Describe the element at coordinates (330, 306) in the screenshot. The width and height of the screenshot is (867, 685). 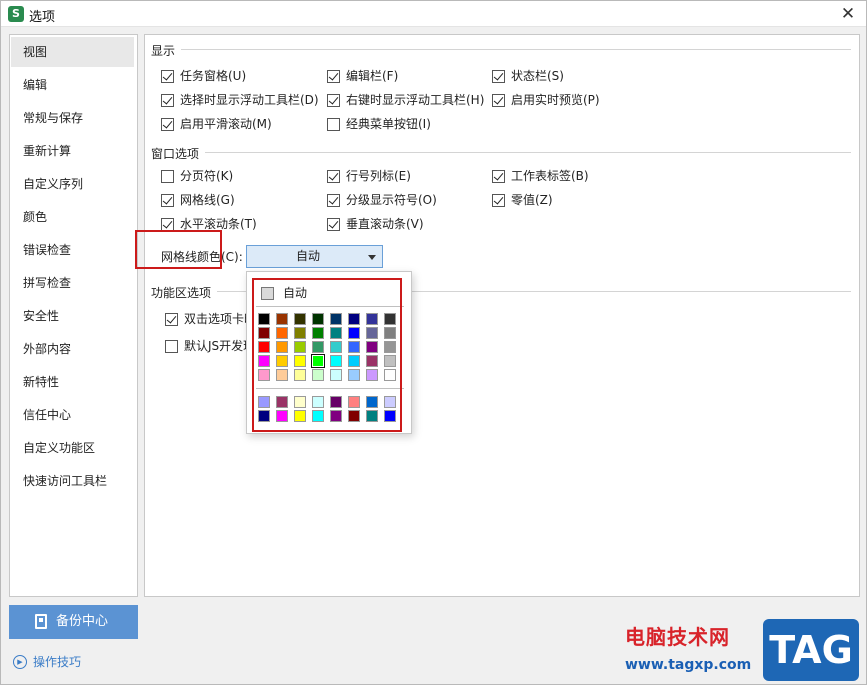
I see `palette-divider-top` at that location.